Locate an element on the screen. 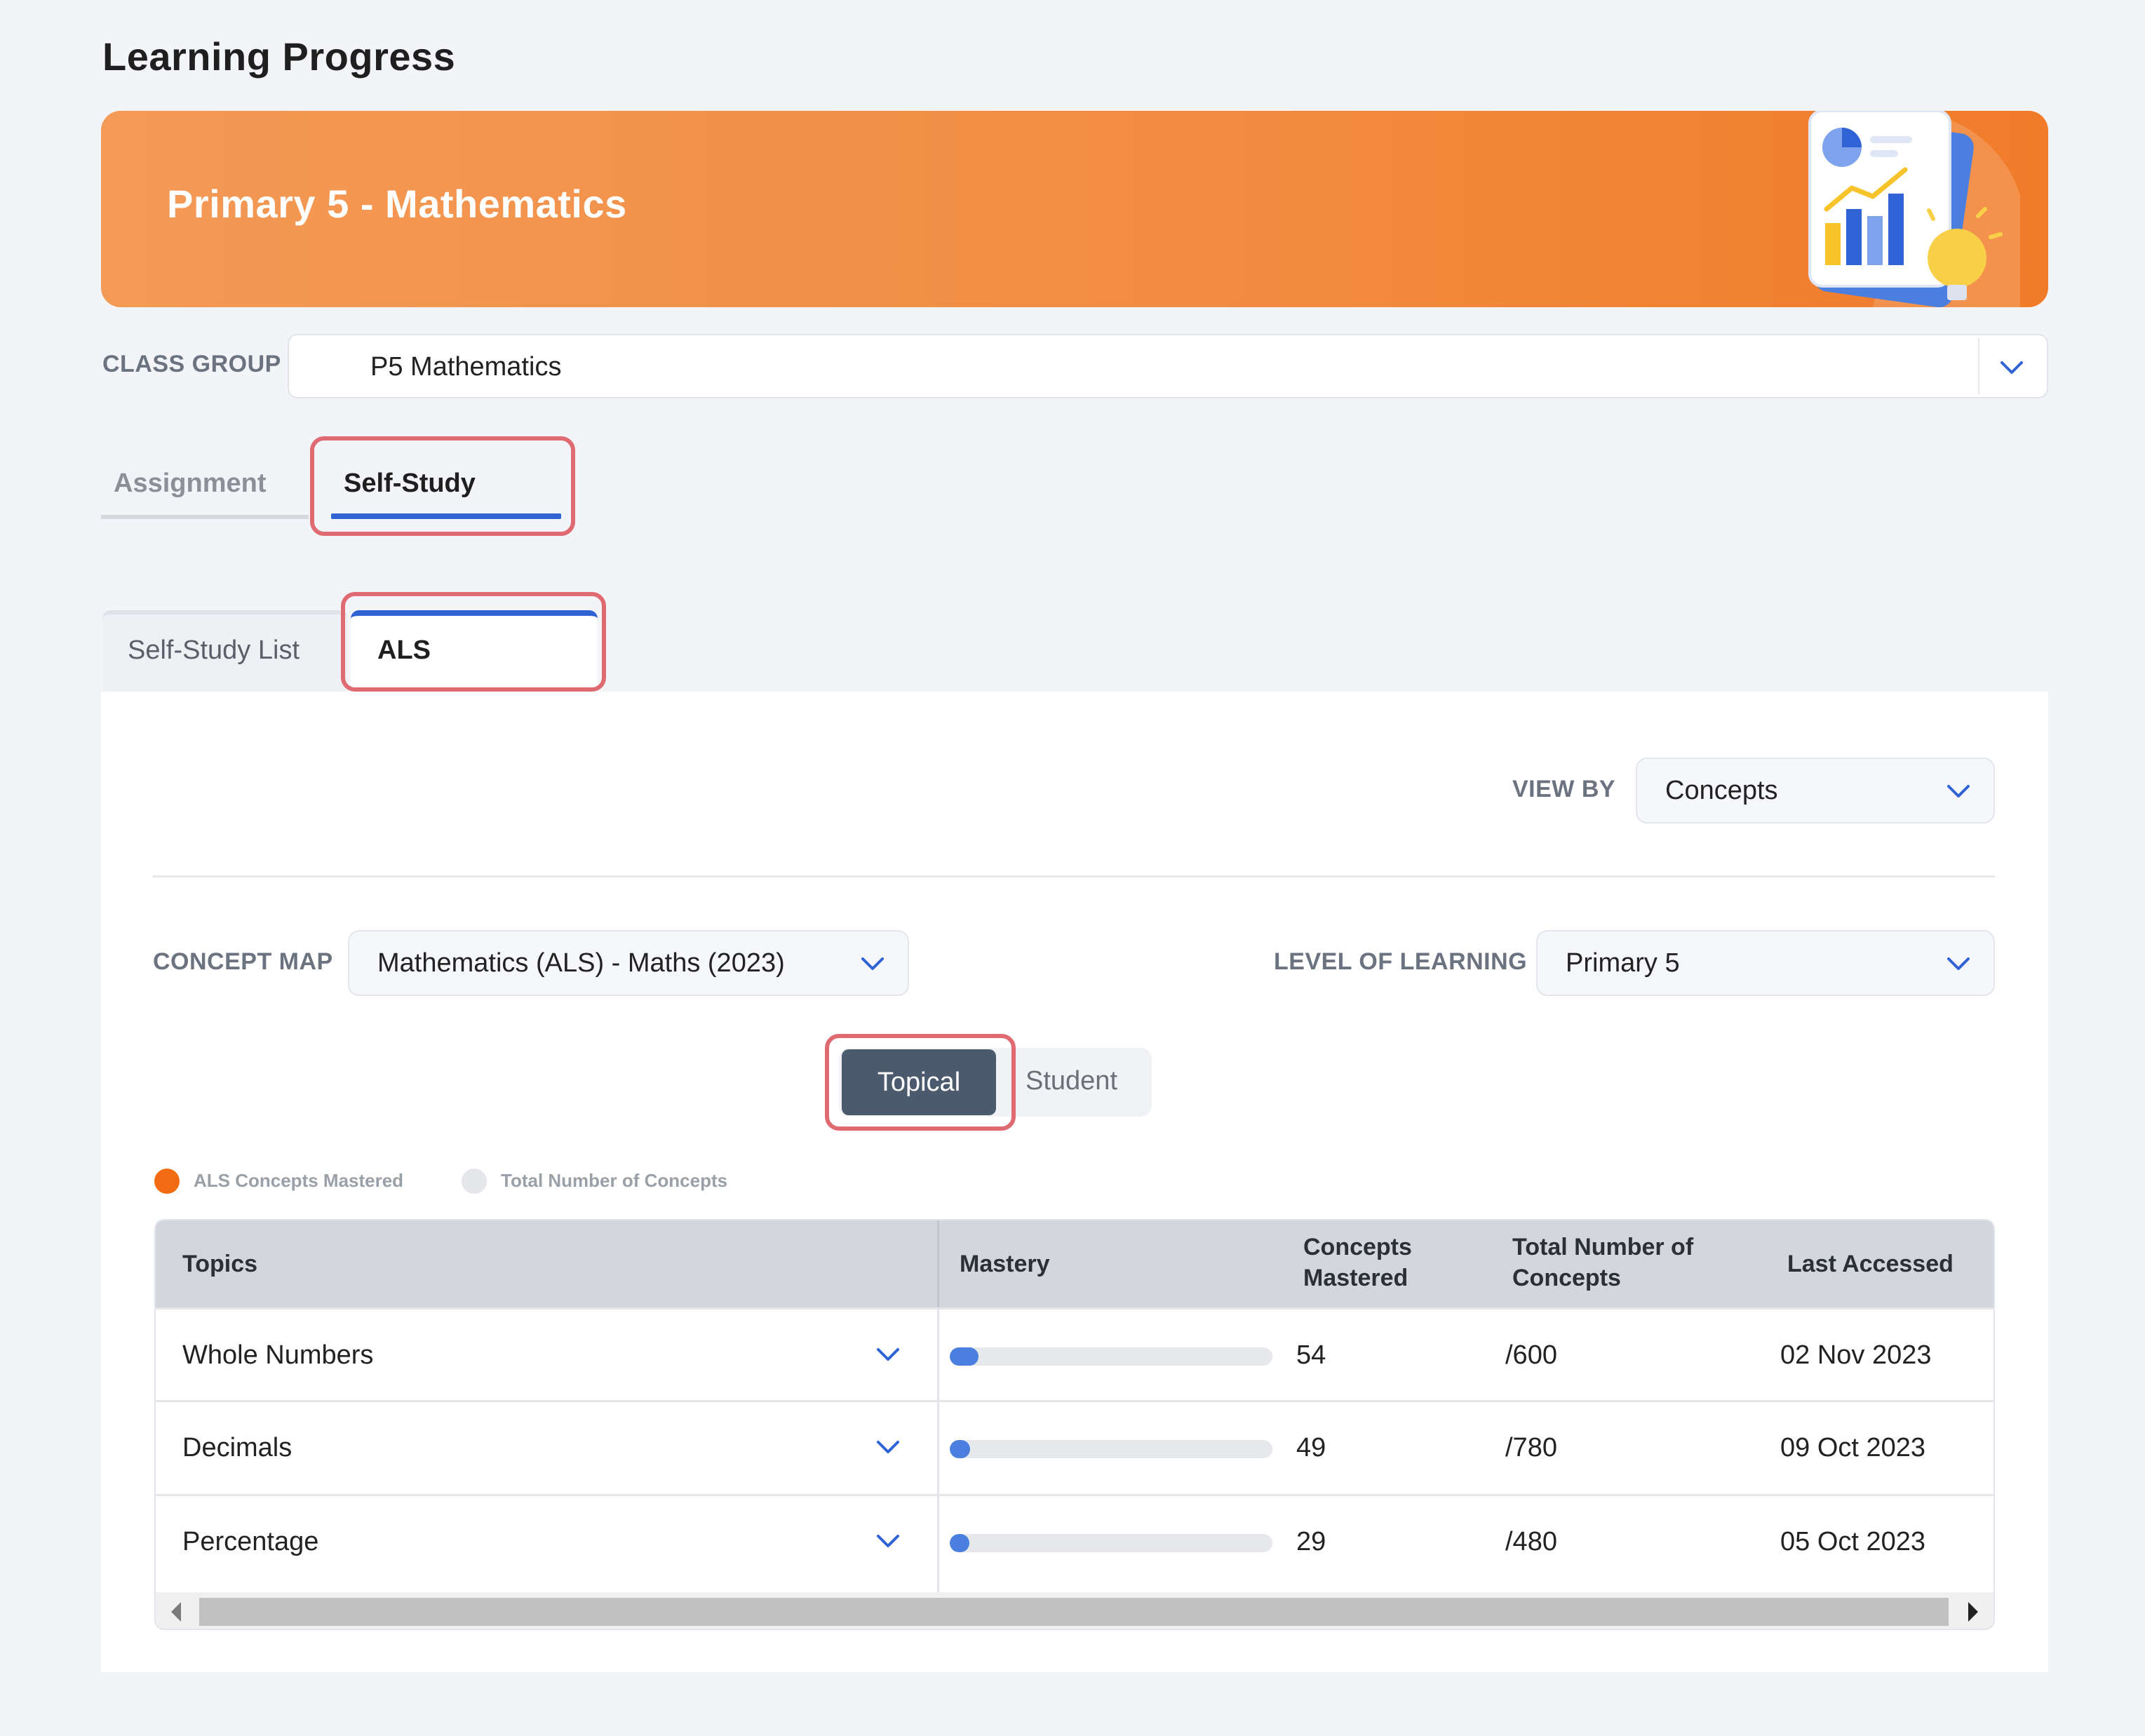 Image resolution: width=2145 pixels, height=1736 pixels. section-divider is located at coordinates (1074, 876).